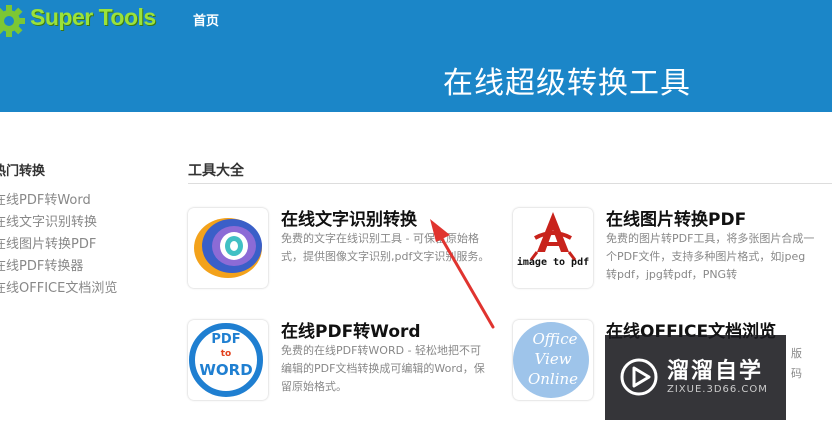 Image resolution: width=832 pixels, height=431 pixels. I want to click on watermark-text: 溜溜自学, so click(715, 371).